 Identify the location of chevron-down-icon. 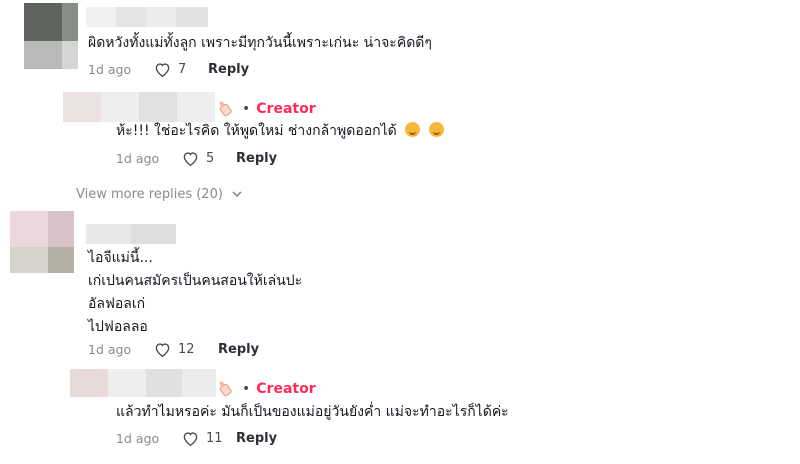
(237, 194).